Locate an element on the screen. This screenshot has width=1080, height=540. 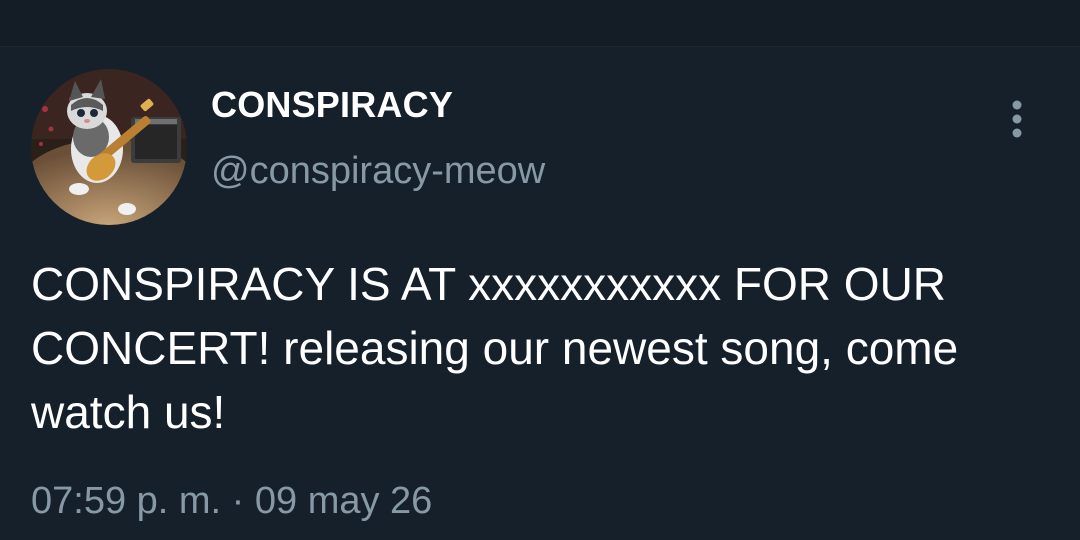
display-name: CONSPIRACY is located at coordinates (332, 105).